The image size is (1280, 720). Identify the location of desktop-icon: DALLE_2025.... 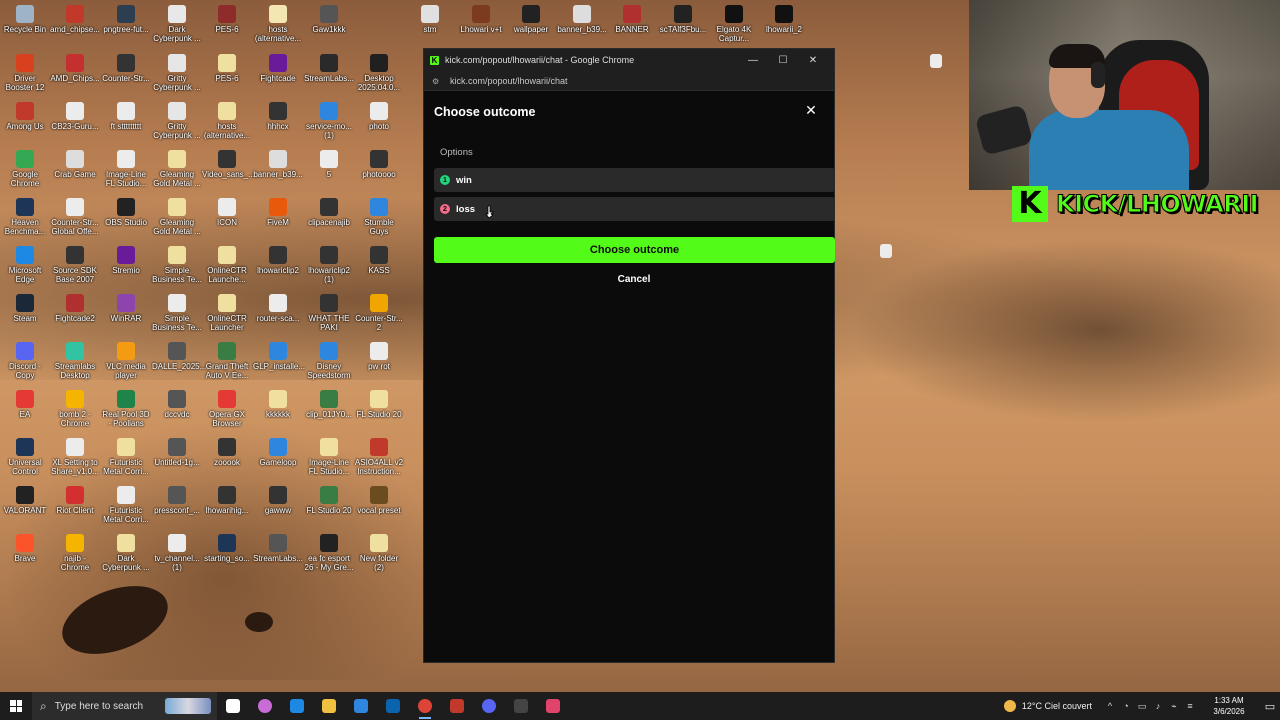
(179, 356).